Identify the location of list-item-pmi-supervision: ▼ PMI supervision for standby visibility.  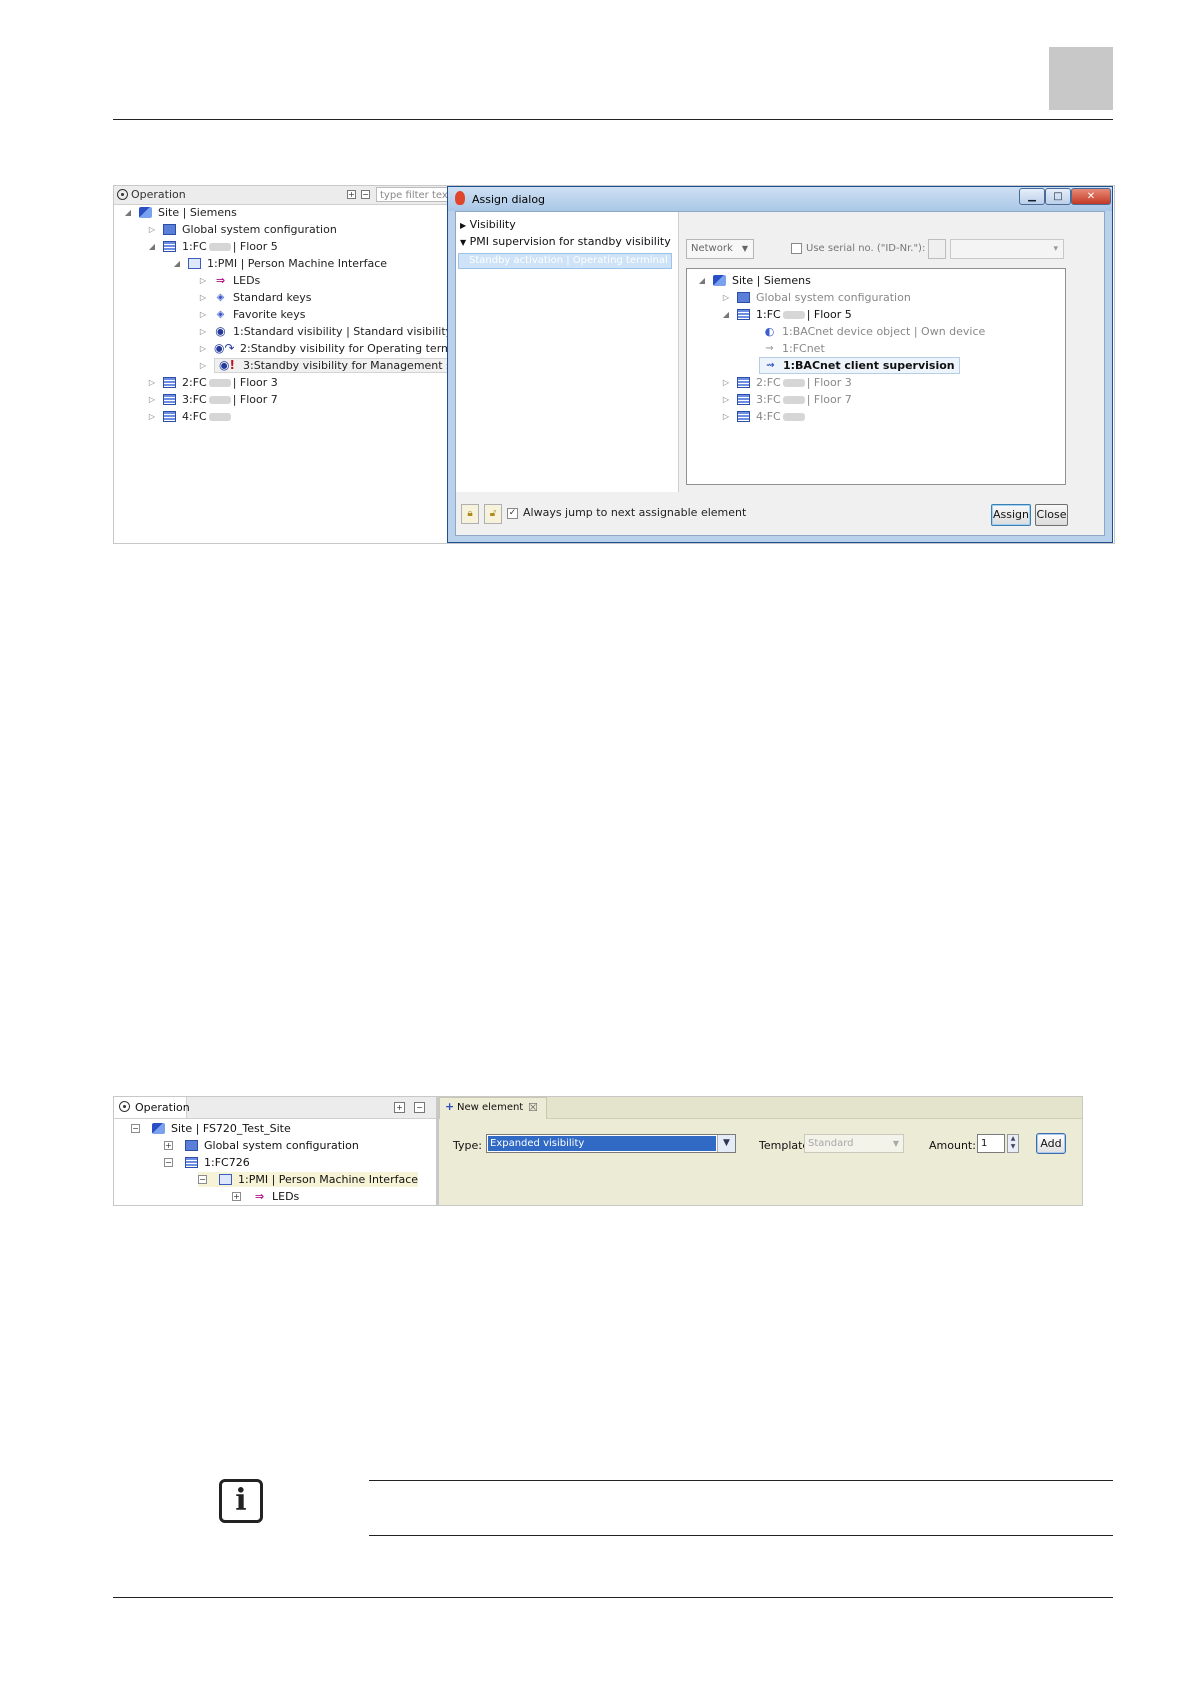
(565, 241).